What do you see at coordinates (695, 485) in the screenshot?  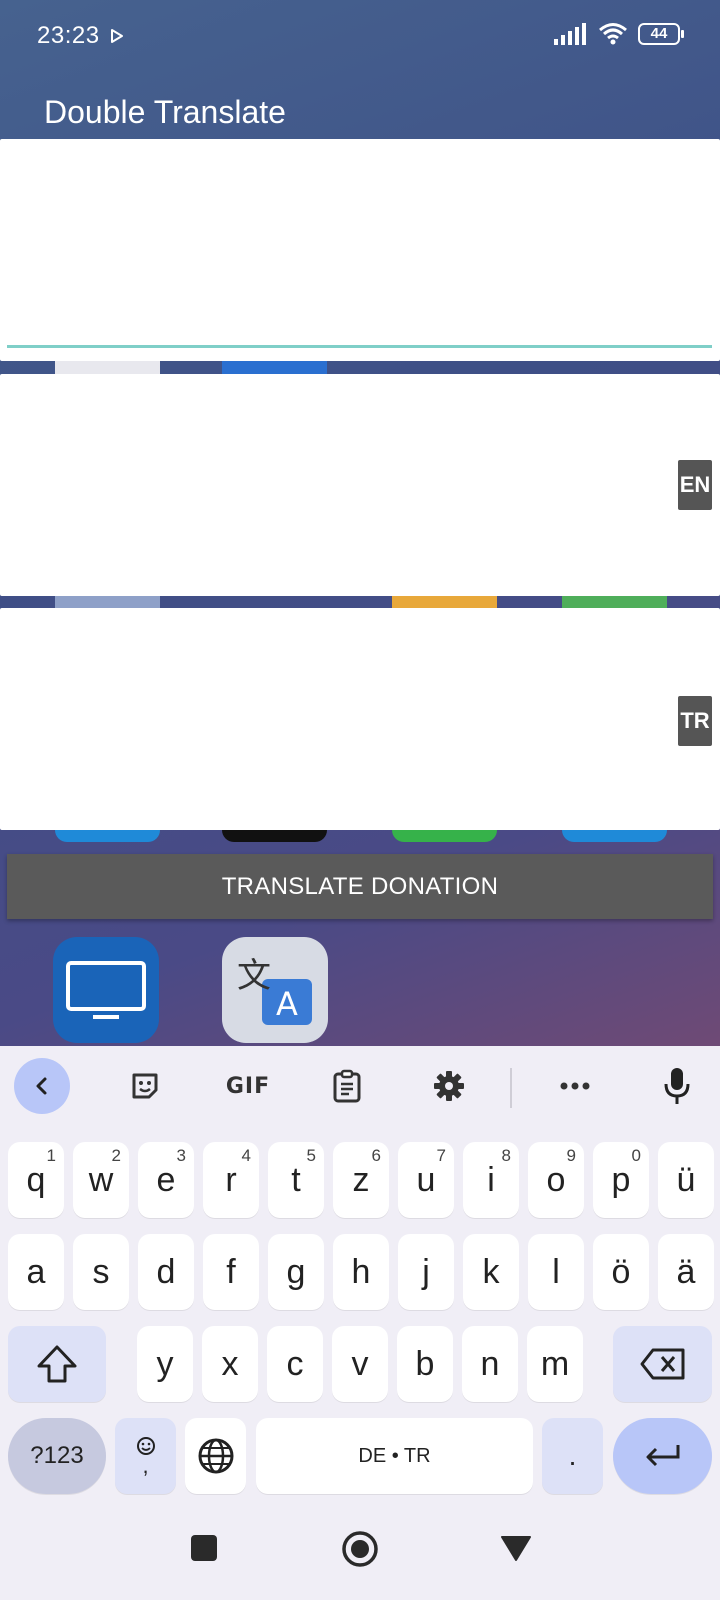 I see `language-badge-en: EN` at bounding box center [695, 485].